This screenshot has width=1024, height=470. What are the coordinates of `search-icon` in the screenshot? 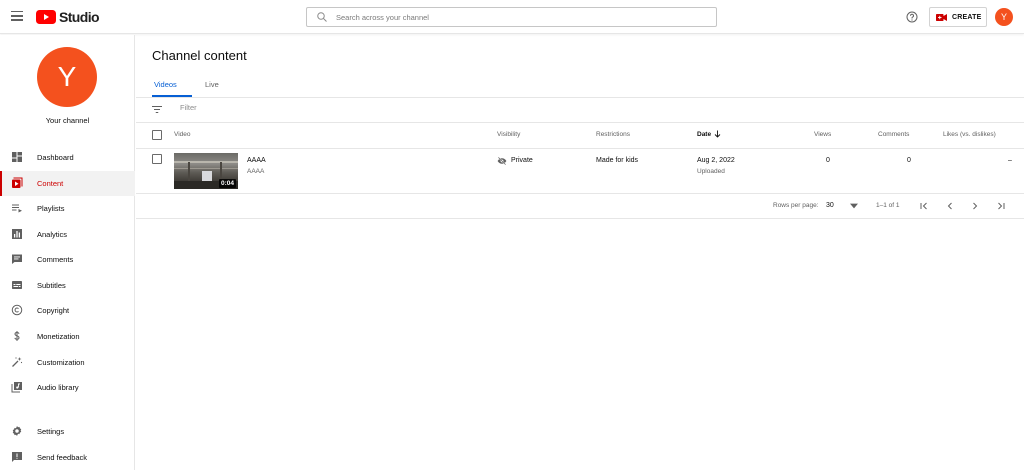 It's located at (322, 17).